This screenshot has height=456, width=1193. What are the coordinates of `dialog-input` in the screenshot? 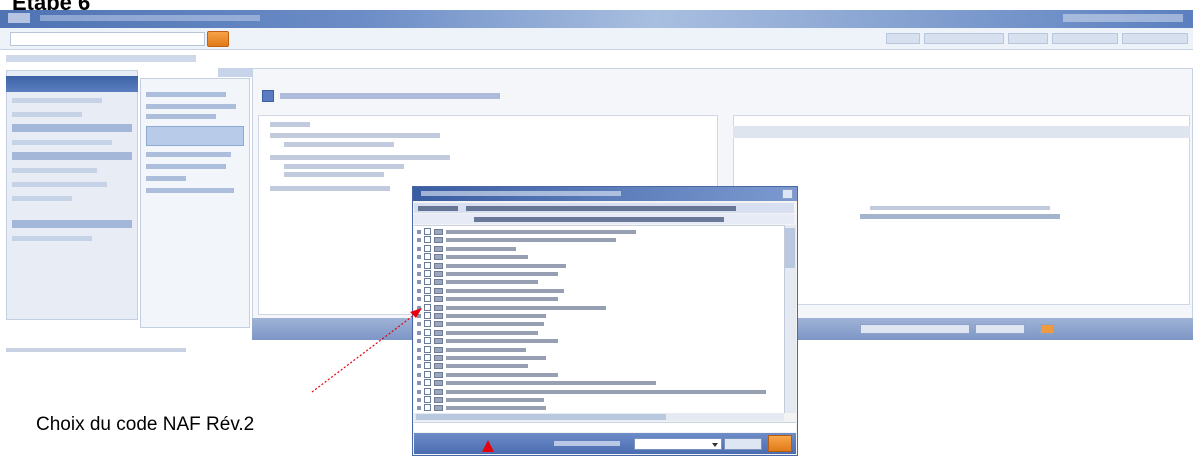 It's located at (605, 427).